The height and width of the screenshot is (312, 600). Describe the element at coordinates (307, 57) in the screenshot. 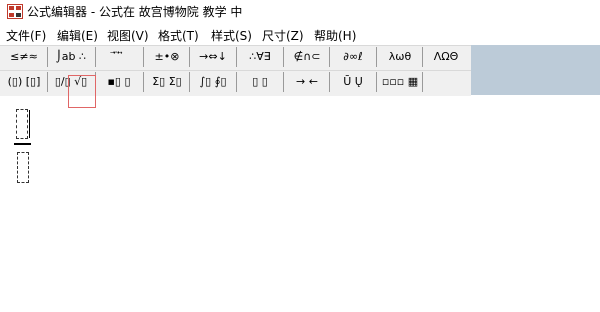

I see `set-theory-palette-button: ∉∩⊂` at that location.